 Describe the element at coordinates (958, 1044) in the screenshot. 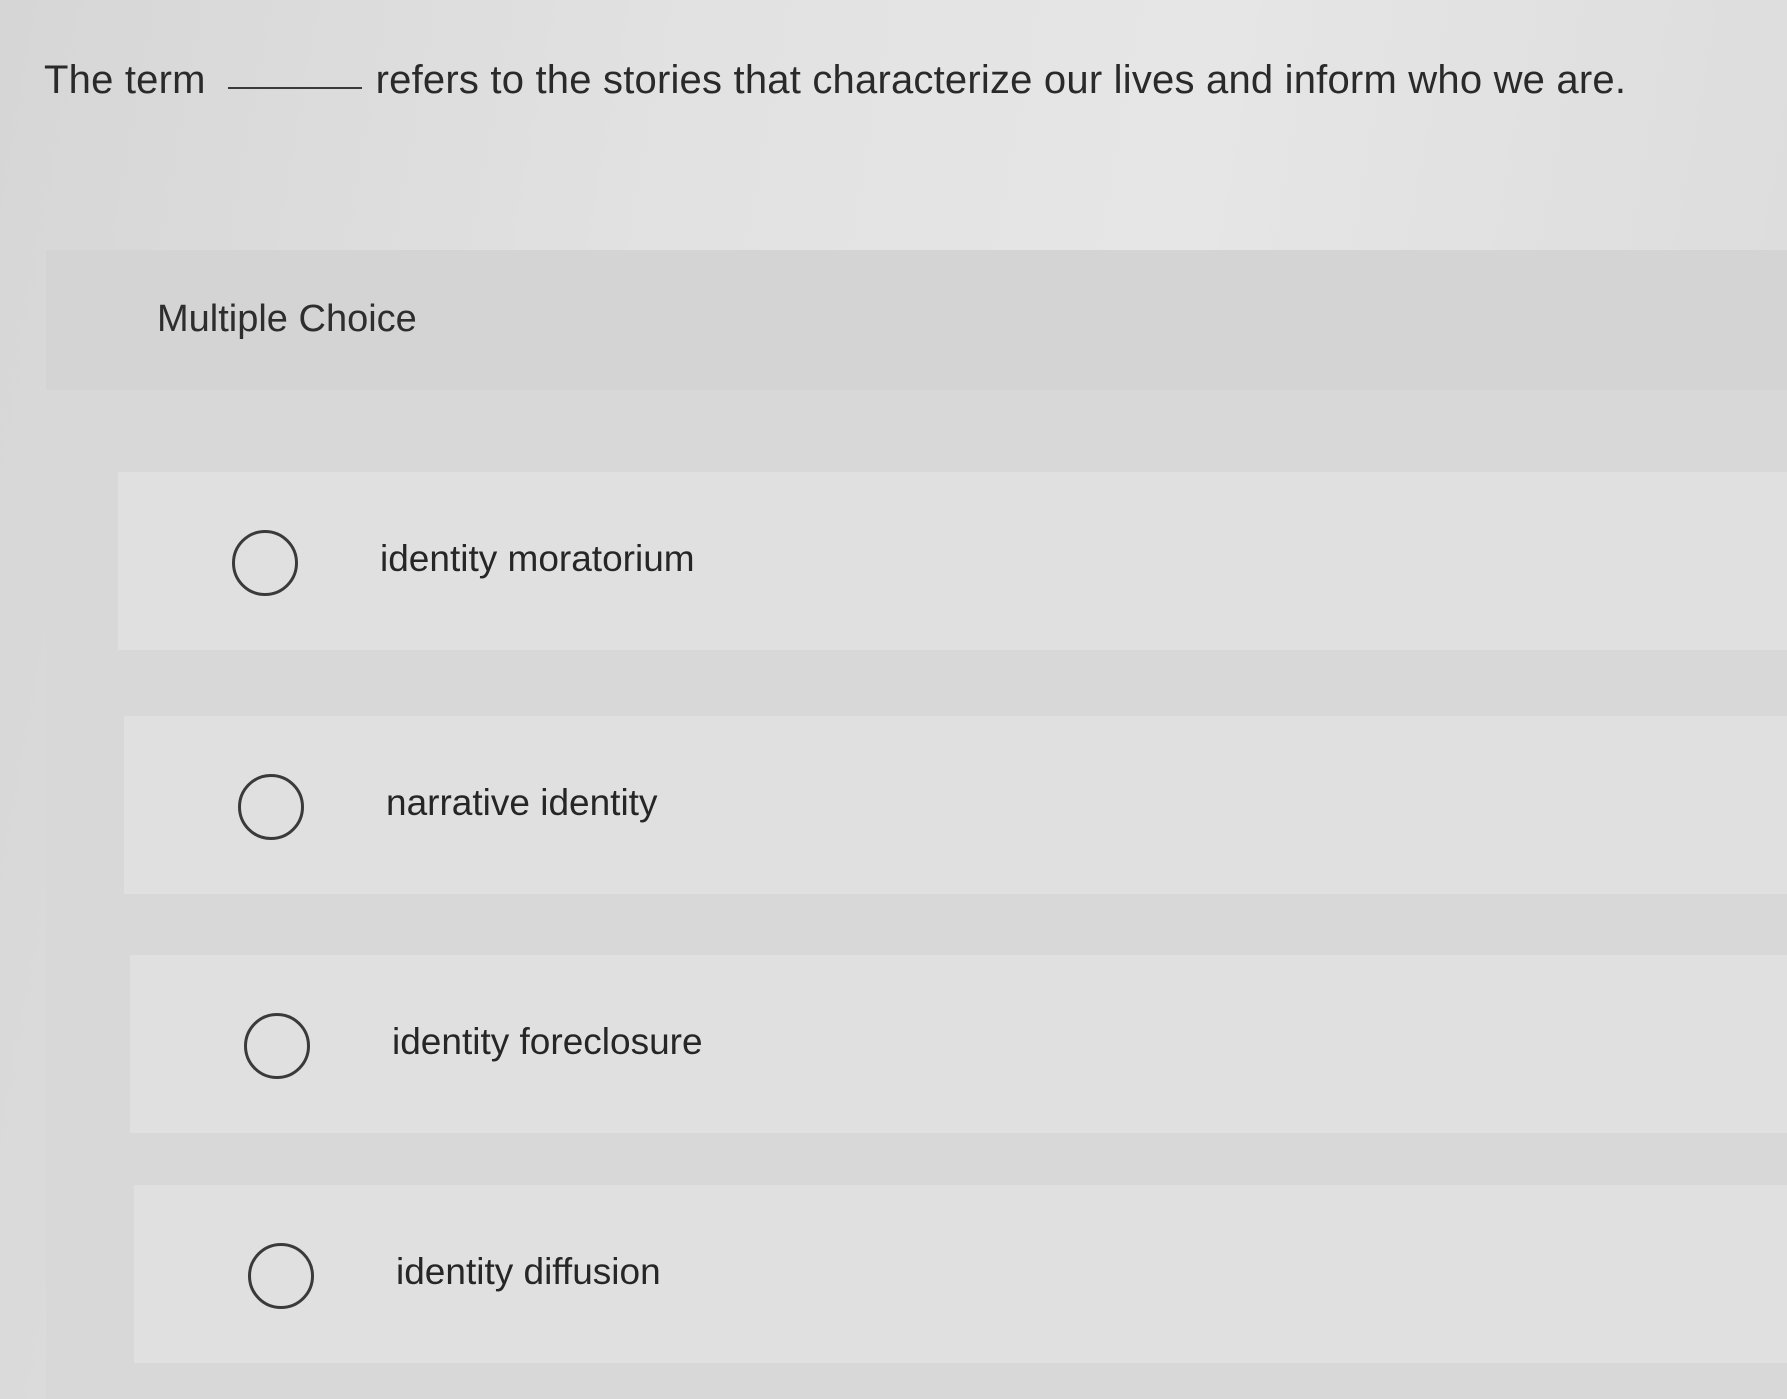

I see `answer-option-identity-foreclosure: identity foreclosure` at that location.